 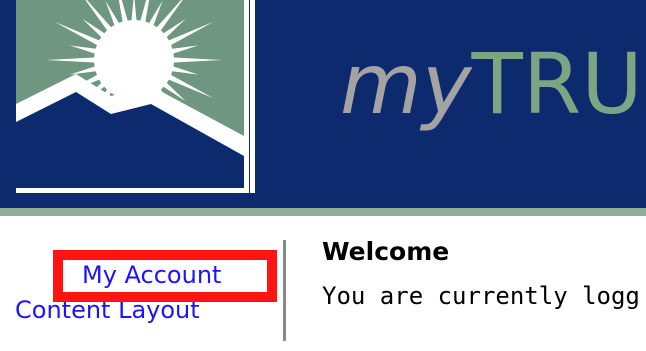 I want to click on sidebar-divider, so click(x=284, y=290).